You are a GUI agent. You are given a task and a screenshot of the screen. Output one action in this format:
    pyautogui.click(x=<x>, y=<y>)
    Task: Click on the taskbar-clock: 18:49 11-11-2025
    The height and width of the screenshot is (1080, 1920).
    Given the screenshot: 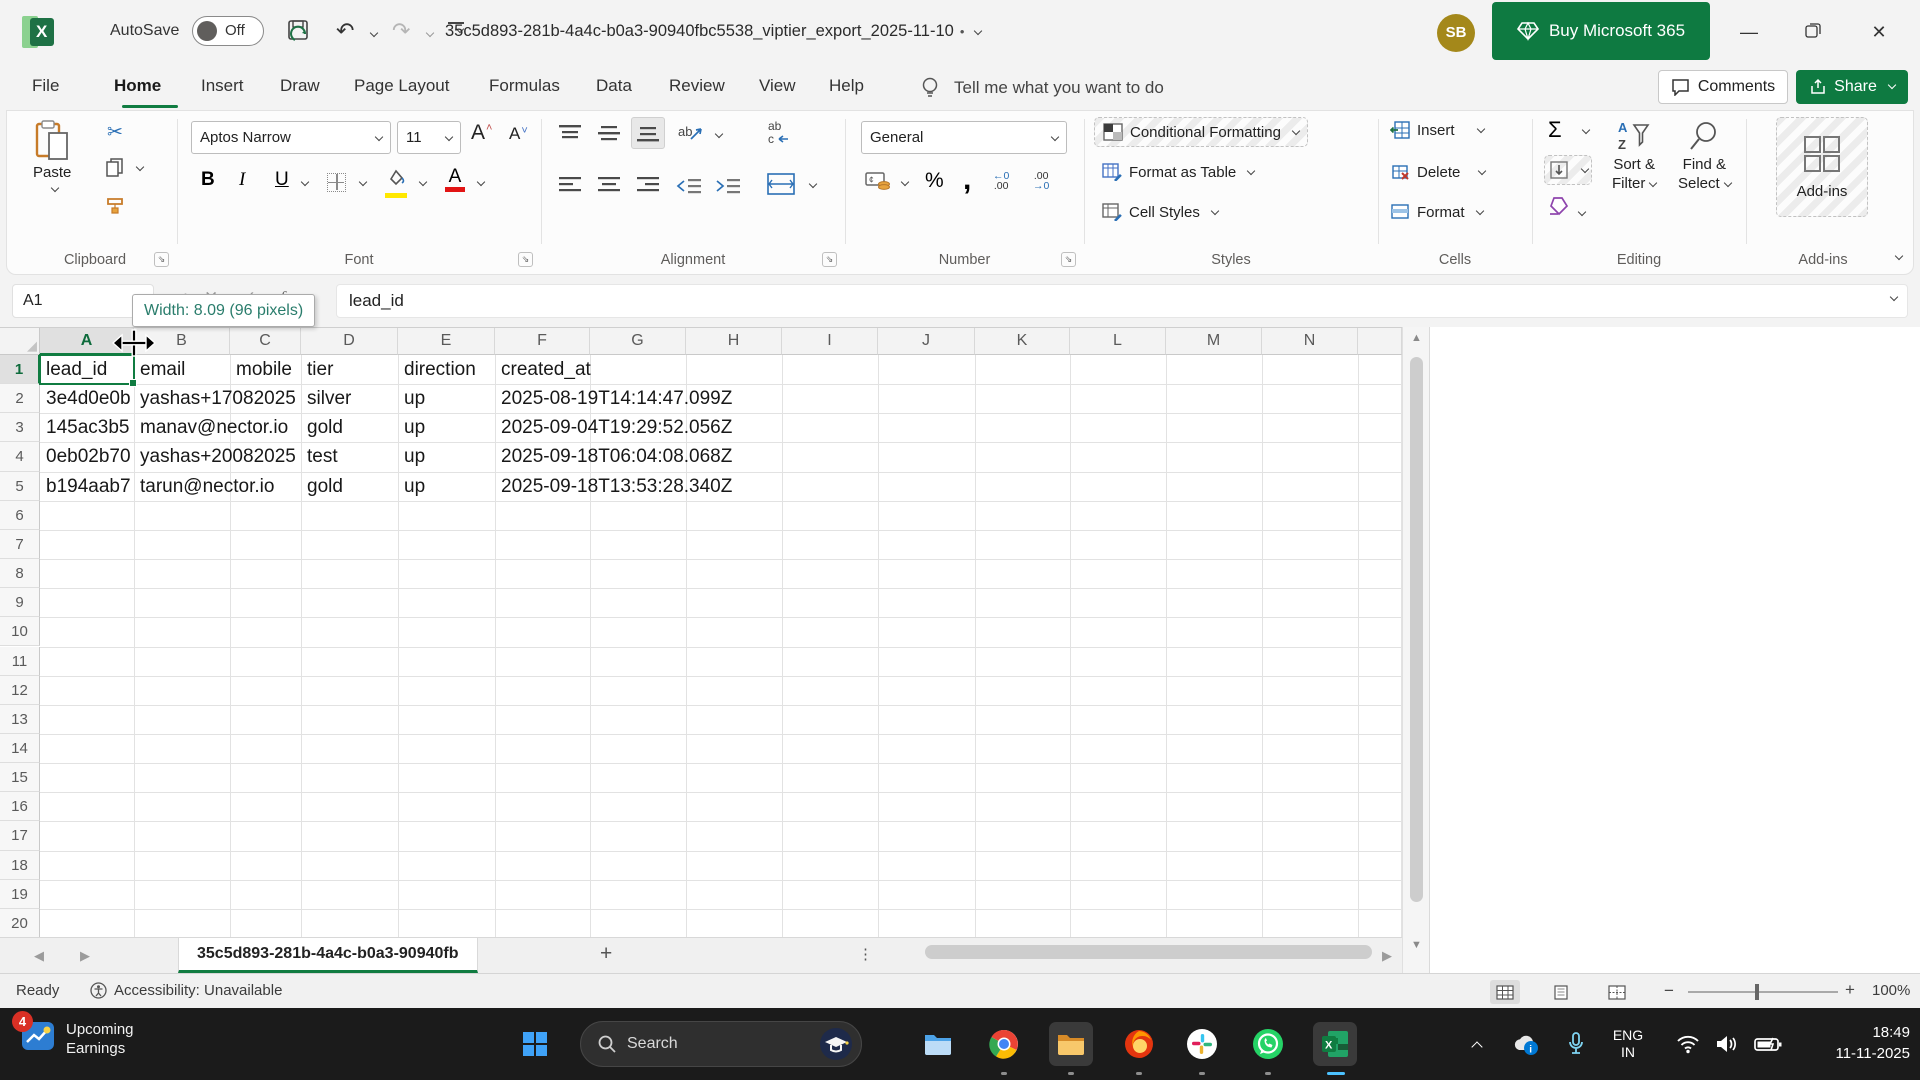 What is the action you would take?
    pyautogui.click(x=1861, y=1043)
    